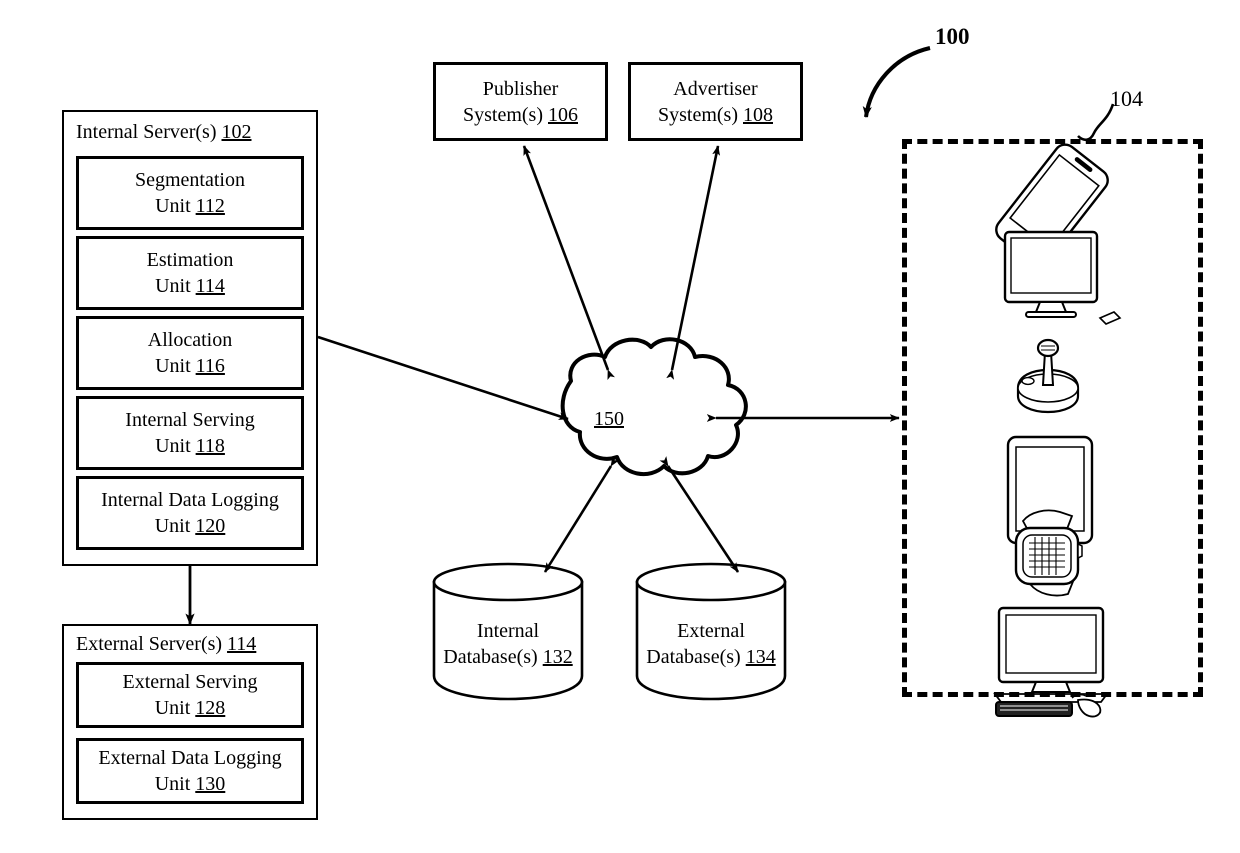 The height and width of the screenshot is (853, 1240). Describe the element at coordinates (698, 114) in the screenshot. I see `advertiser-systems-line2: System(s)` at that location.